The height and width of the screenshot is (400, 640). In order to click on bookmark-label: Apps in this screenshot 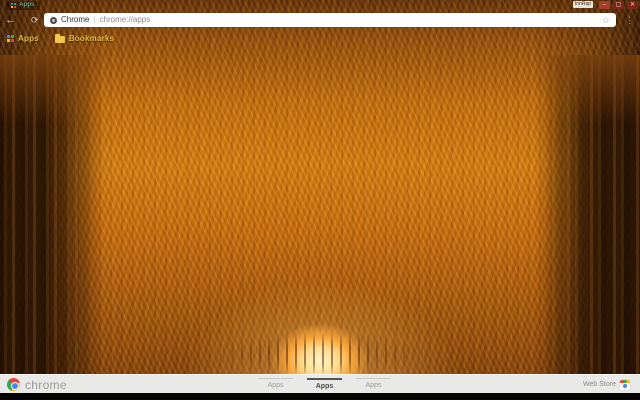, I will do `click(28, 38)`.